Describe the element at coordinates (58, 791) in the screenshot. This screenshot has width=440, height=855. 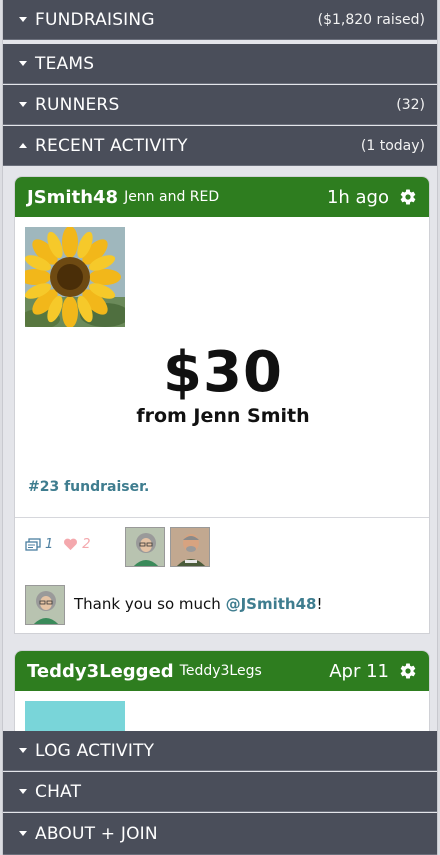
I see `section-label: CHAT` at that location.